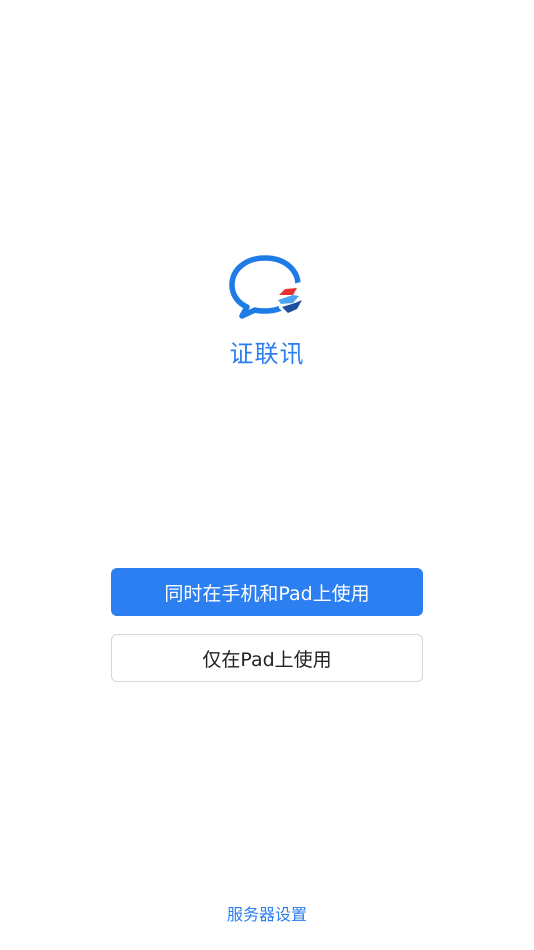 The height and width of the screenshot is (950, 534). I want to click on chat-bubble-logo-icon, so click(267, 287).